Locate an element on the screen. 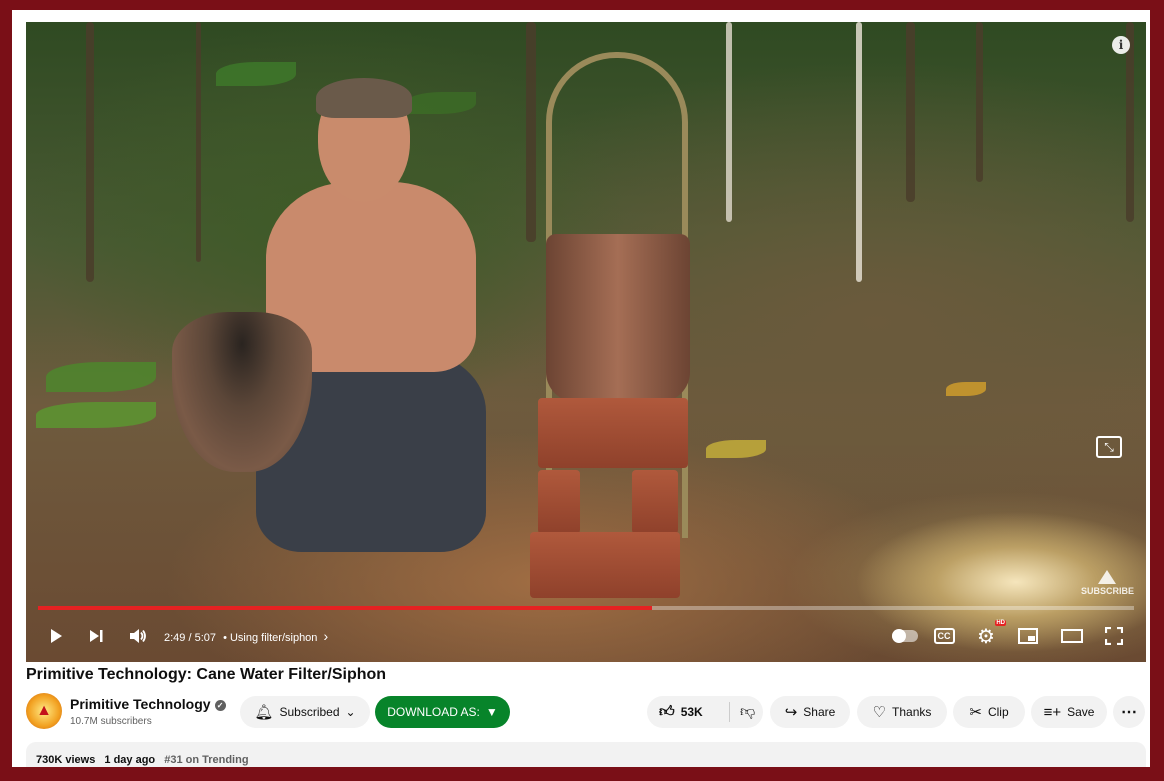 This screenshot has height=781, width=1164. captions-icon: CC is located at coordinates (944, 636).